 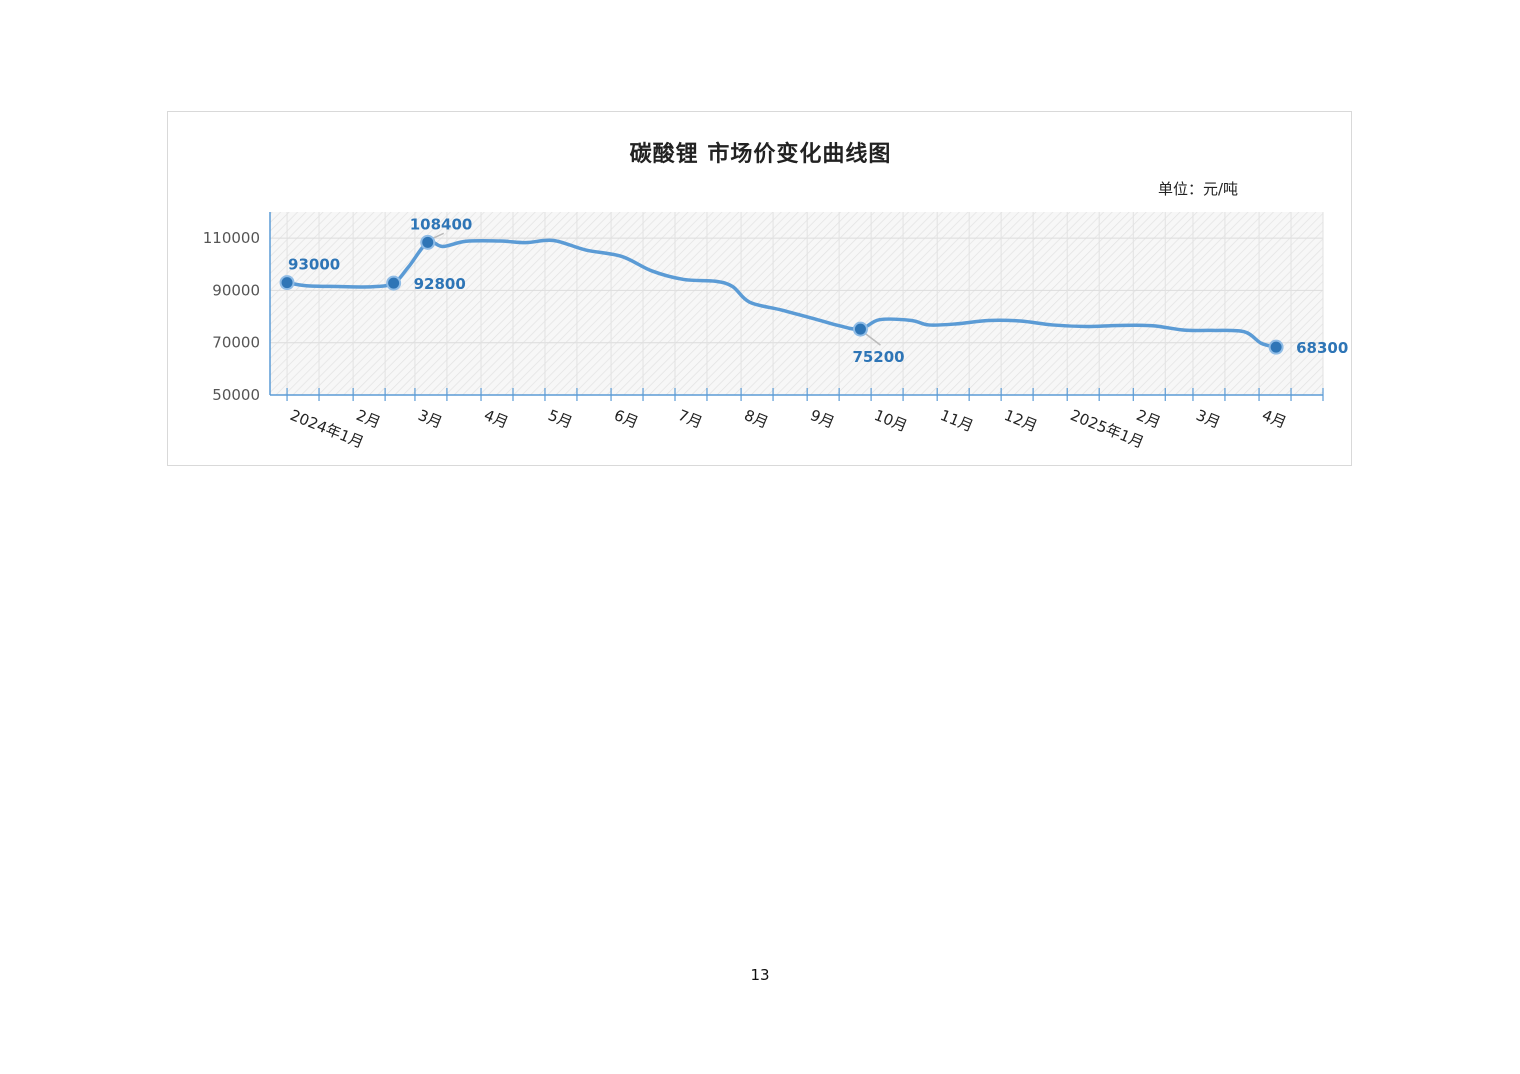 I want to click on data-label: 108400, so click(x=441, y=224).